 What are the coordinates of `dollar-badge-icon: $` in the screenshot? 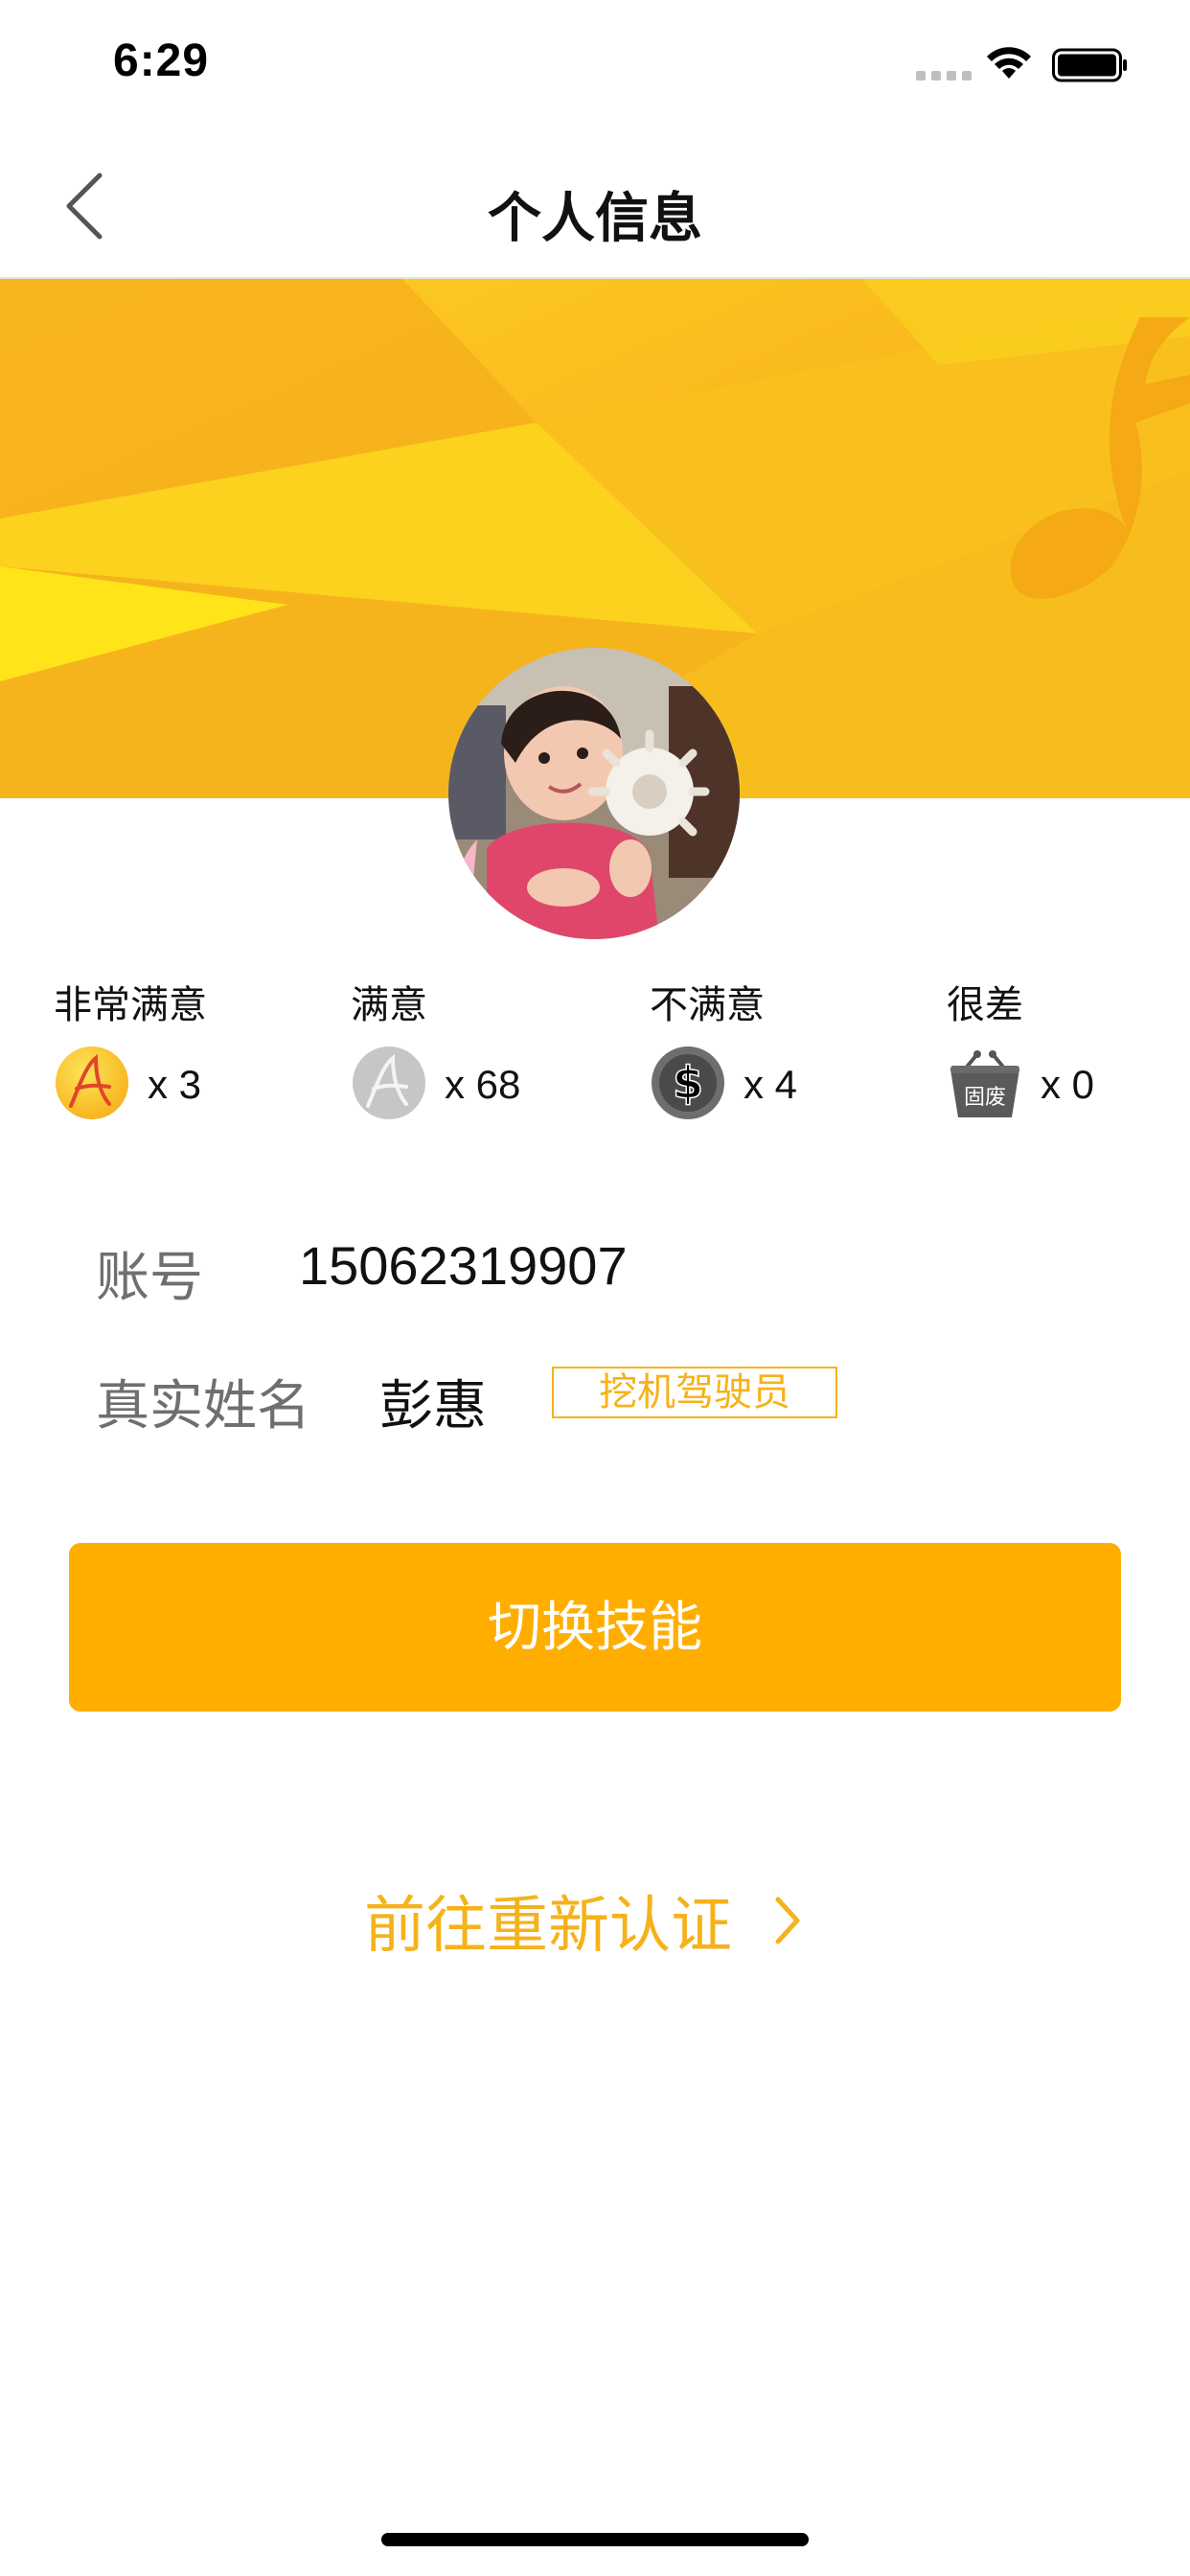 It's located at (688, 1082).